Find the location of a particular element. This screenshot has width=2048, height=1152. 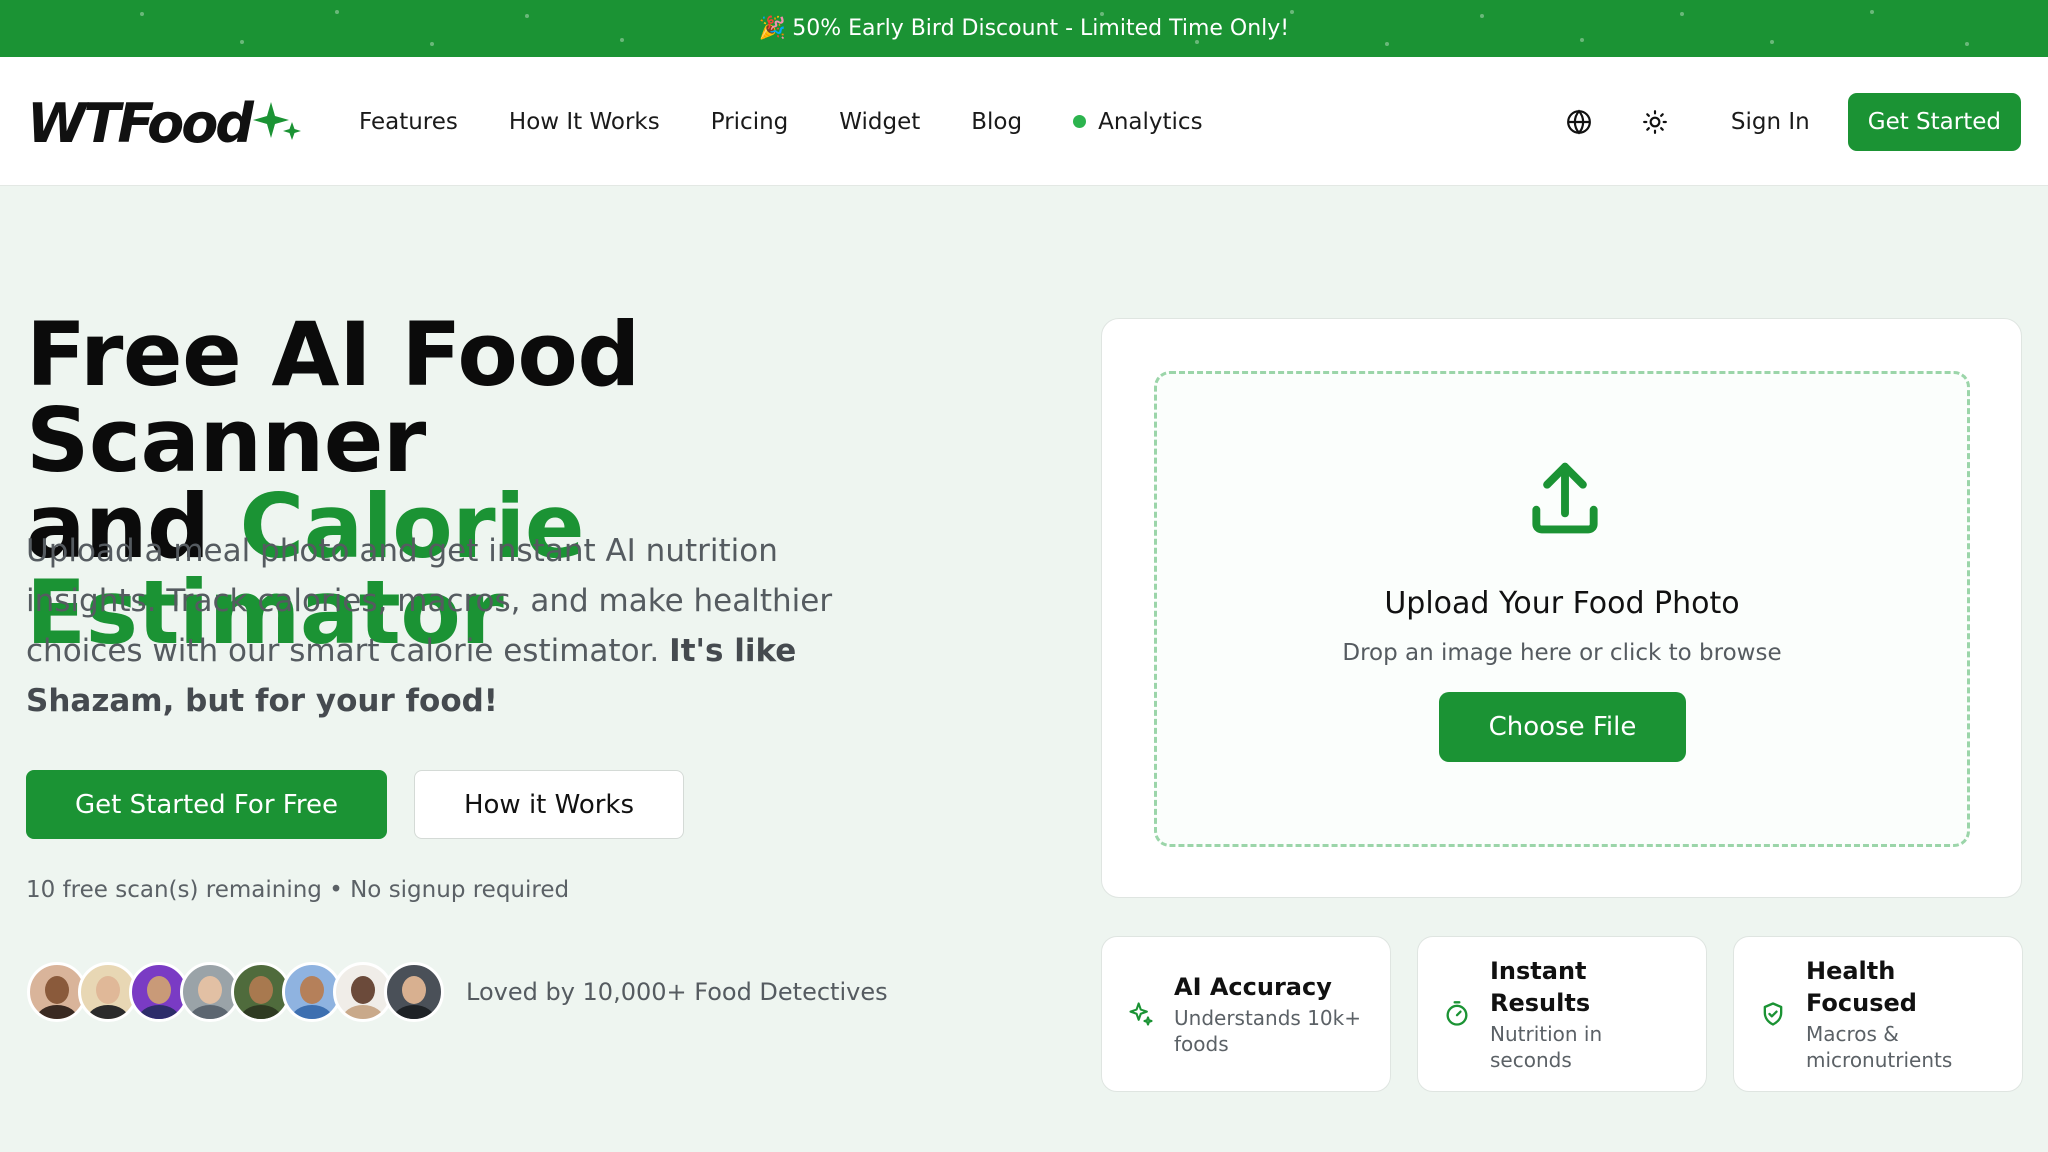

sun-icon is located at coordinates (1654, 121).